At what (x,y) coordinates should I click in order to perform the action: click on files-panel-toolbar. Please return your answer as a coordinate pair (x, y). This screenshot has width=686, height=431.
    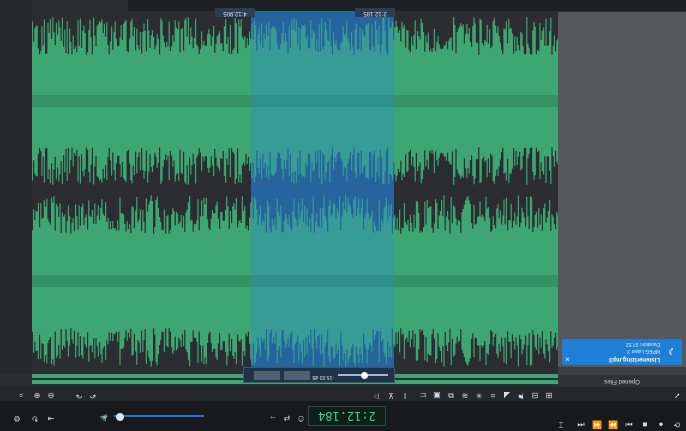
    Looking at the image, I should click on (622, 371).